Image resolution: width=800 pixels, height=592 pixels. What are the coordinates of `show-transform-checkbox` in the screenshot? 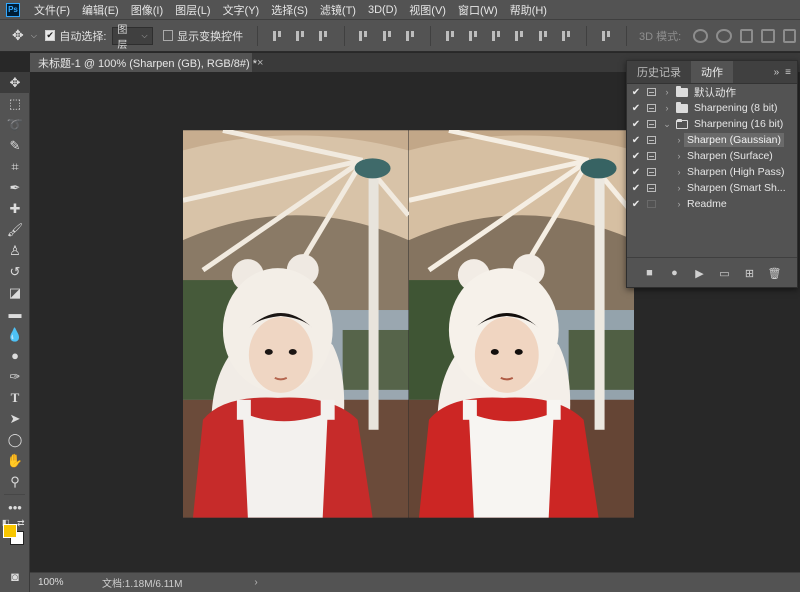 It's located at (168, 35).